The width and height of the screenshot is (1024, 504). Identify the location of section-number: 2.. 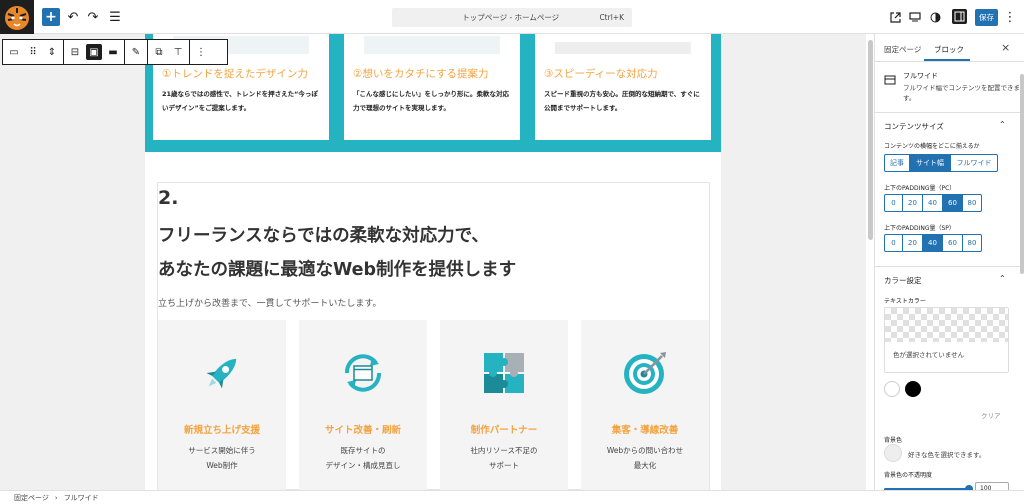
(168, 198).